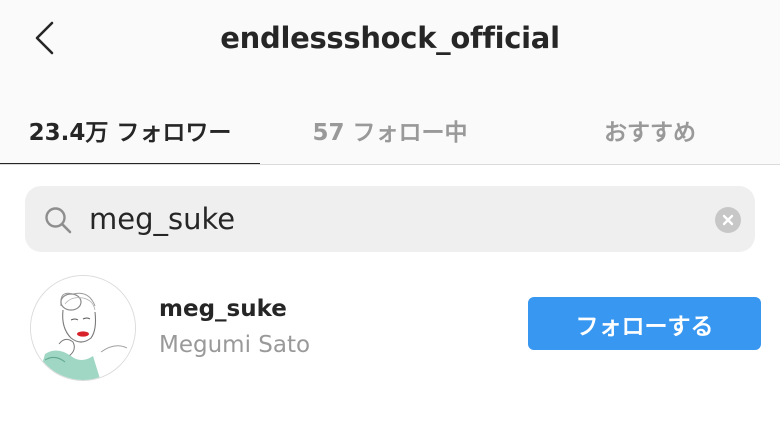  What do you see at coordinates (644, 323) in the screenshot?
I see `follow-button: フォローする` at bounding box center [644, 323].